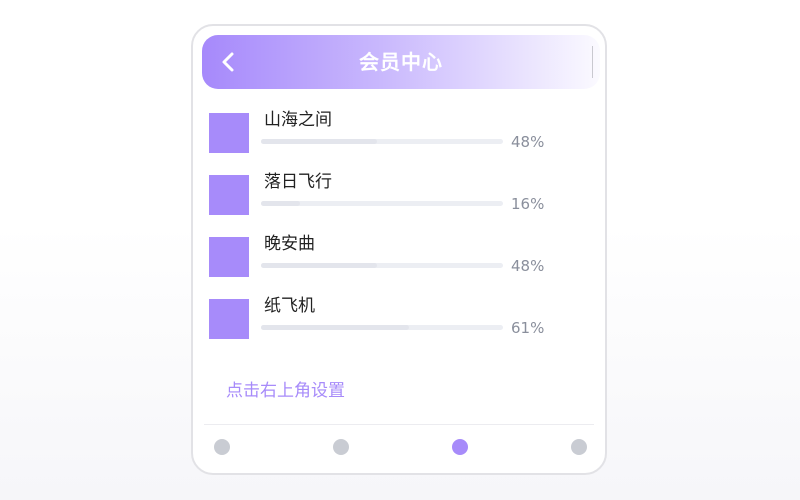 This screenshot has width=800, height=500. I want to click on item-name: 落日飞行, so click(298, 182).